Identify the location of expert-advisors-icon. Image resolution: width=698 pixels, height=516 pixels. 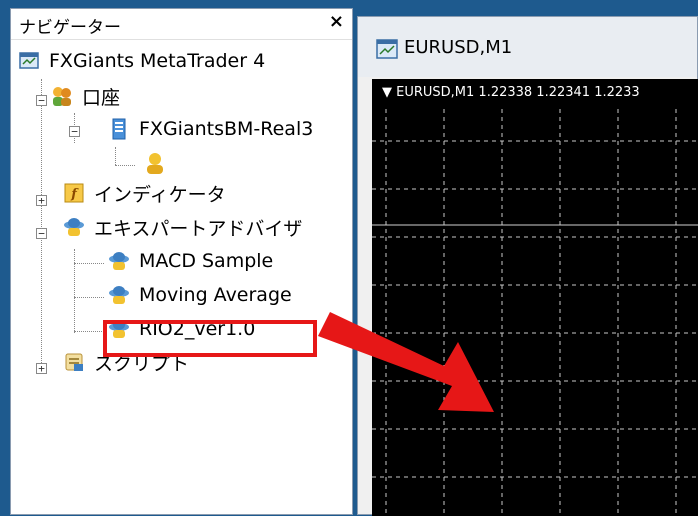
(74, 227).